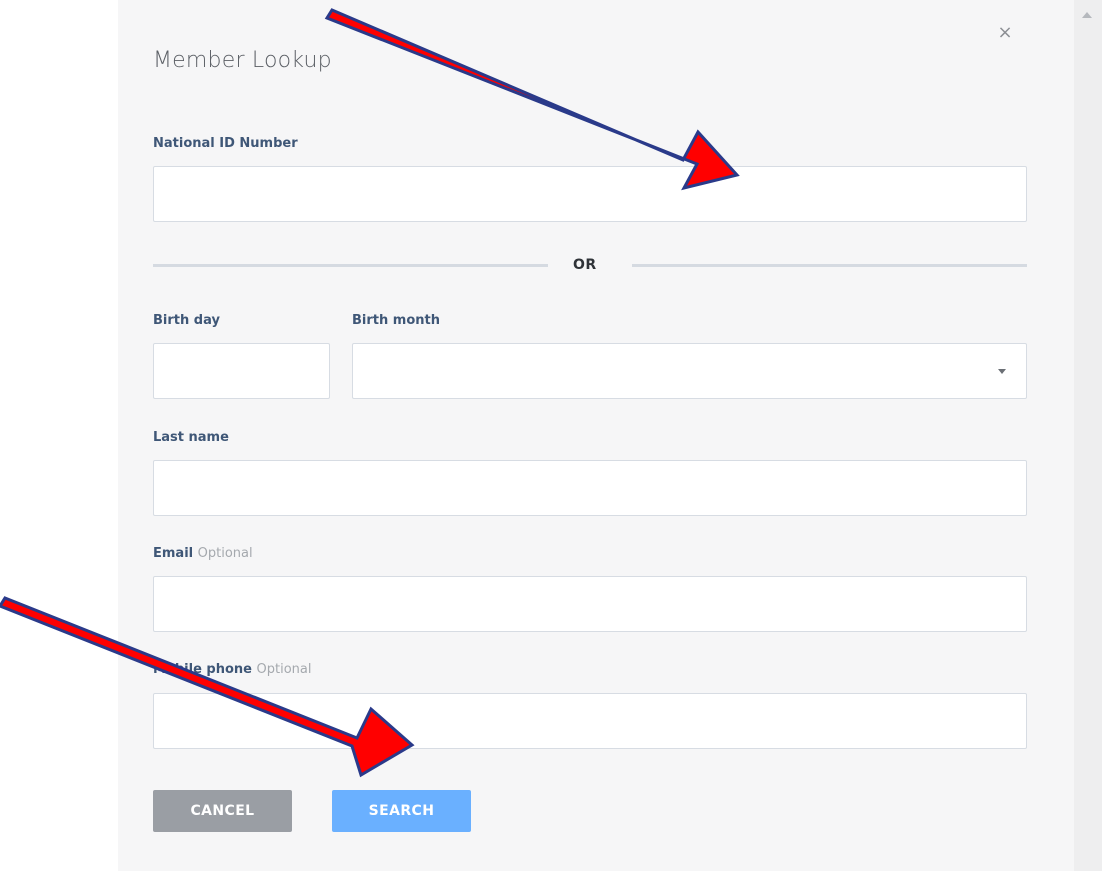  Describe the element at coordinates (173, 553) in the screenshot. I see `email-label-text: Email` at that location.